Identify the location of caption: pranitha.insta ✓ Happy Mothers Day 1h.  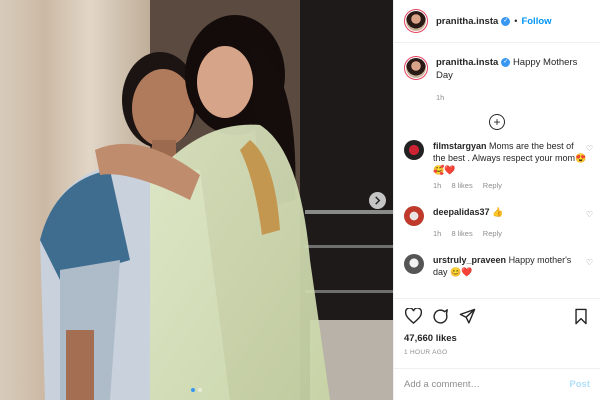
(497, 73).